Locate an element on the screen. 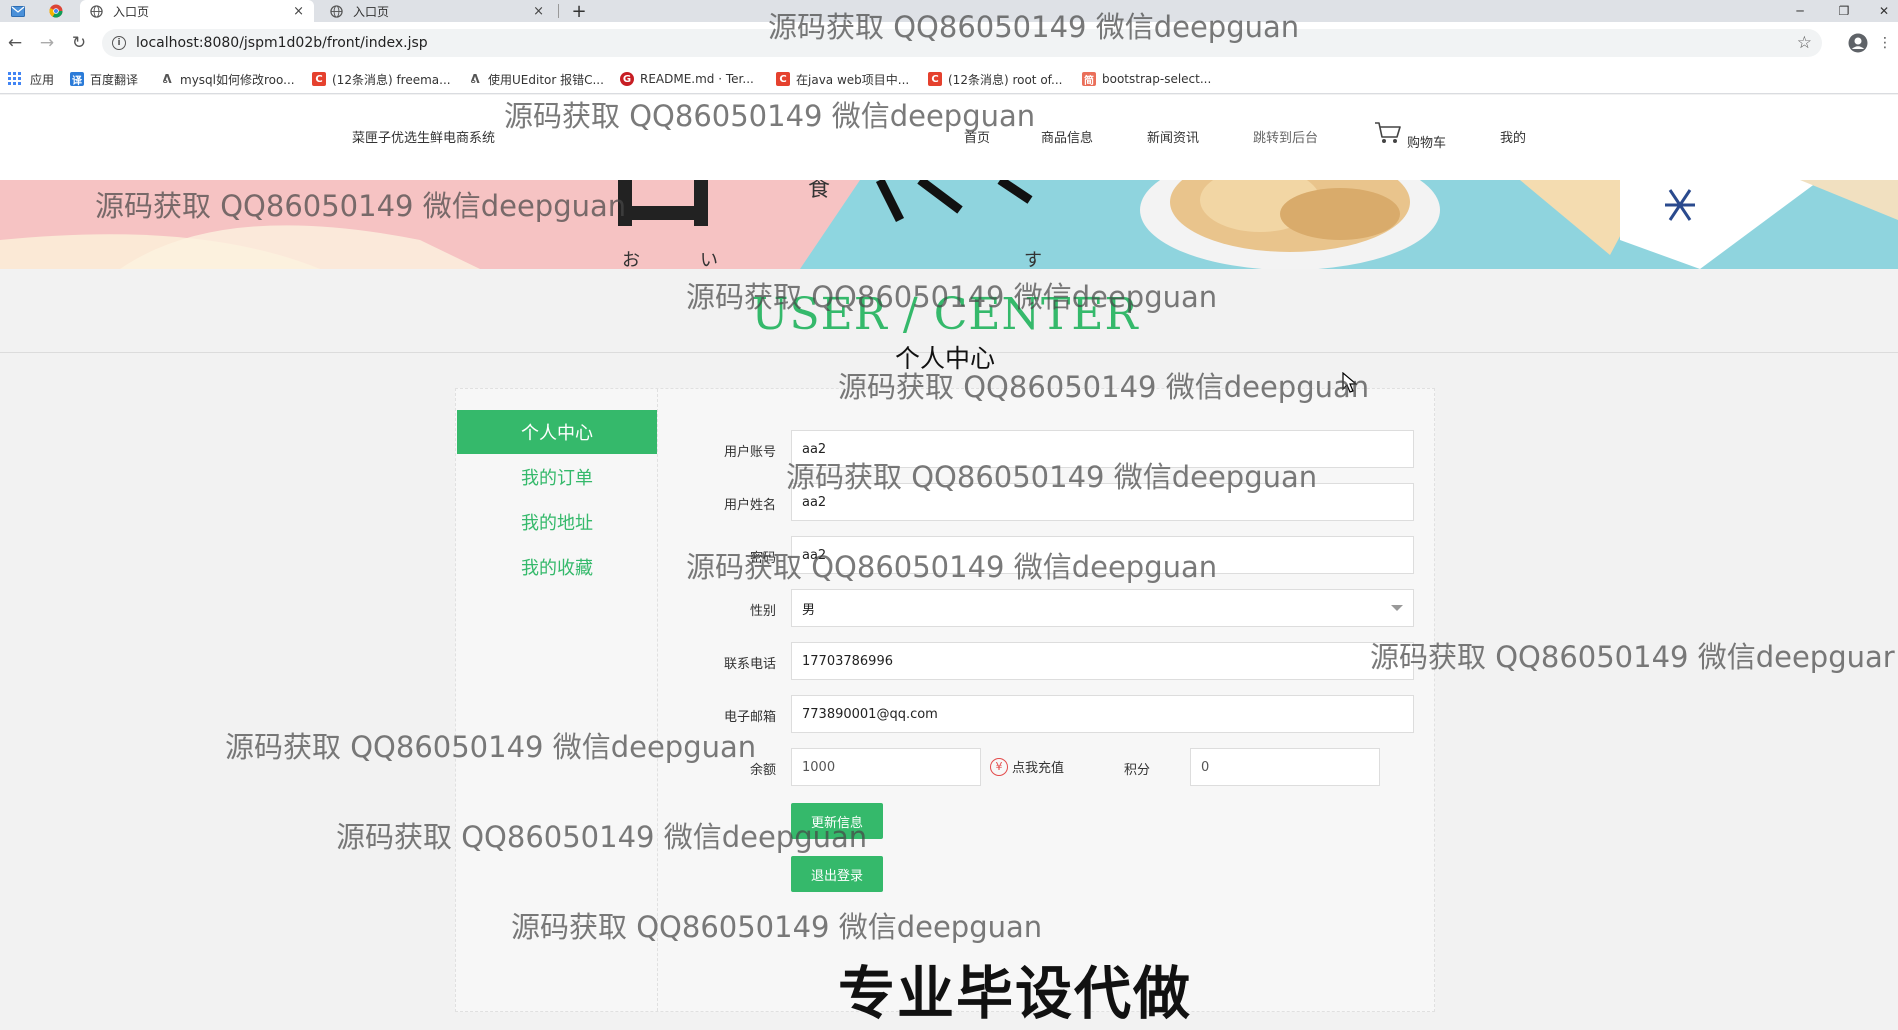 The width and height of the screenshot is (1898, 1030). password-label: 密码 is located at coordinates (762, 558).